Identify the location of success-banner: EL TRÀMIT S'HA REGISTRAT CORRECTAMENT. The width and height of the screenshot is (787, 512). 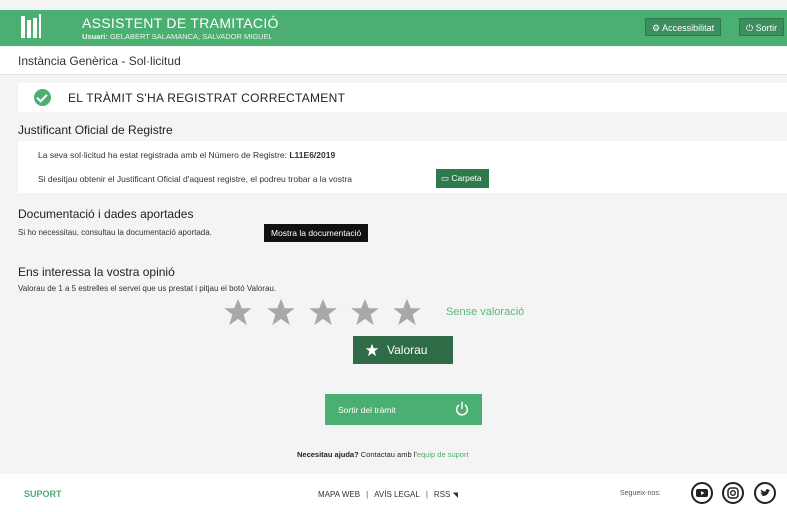
(402, 97).